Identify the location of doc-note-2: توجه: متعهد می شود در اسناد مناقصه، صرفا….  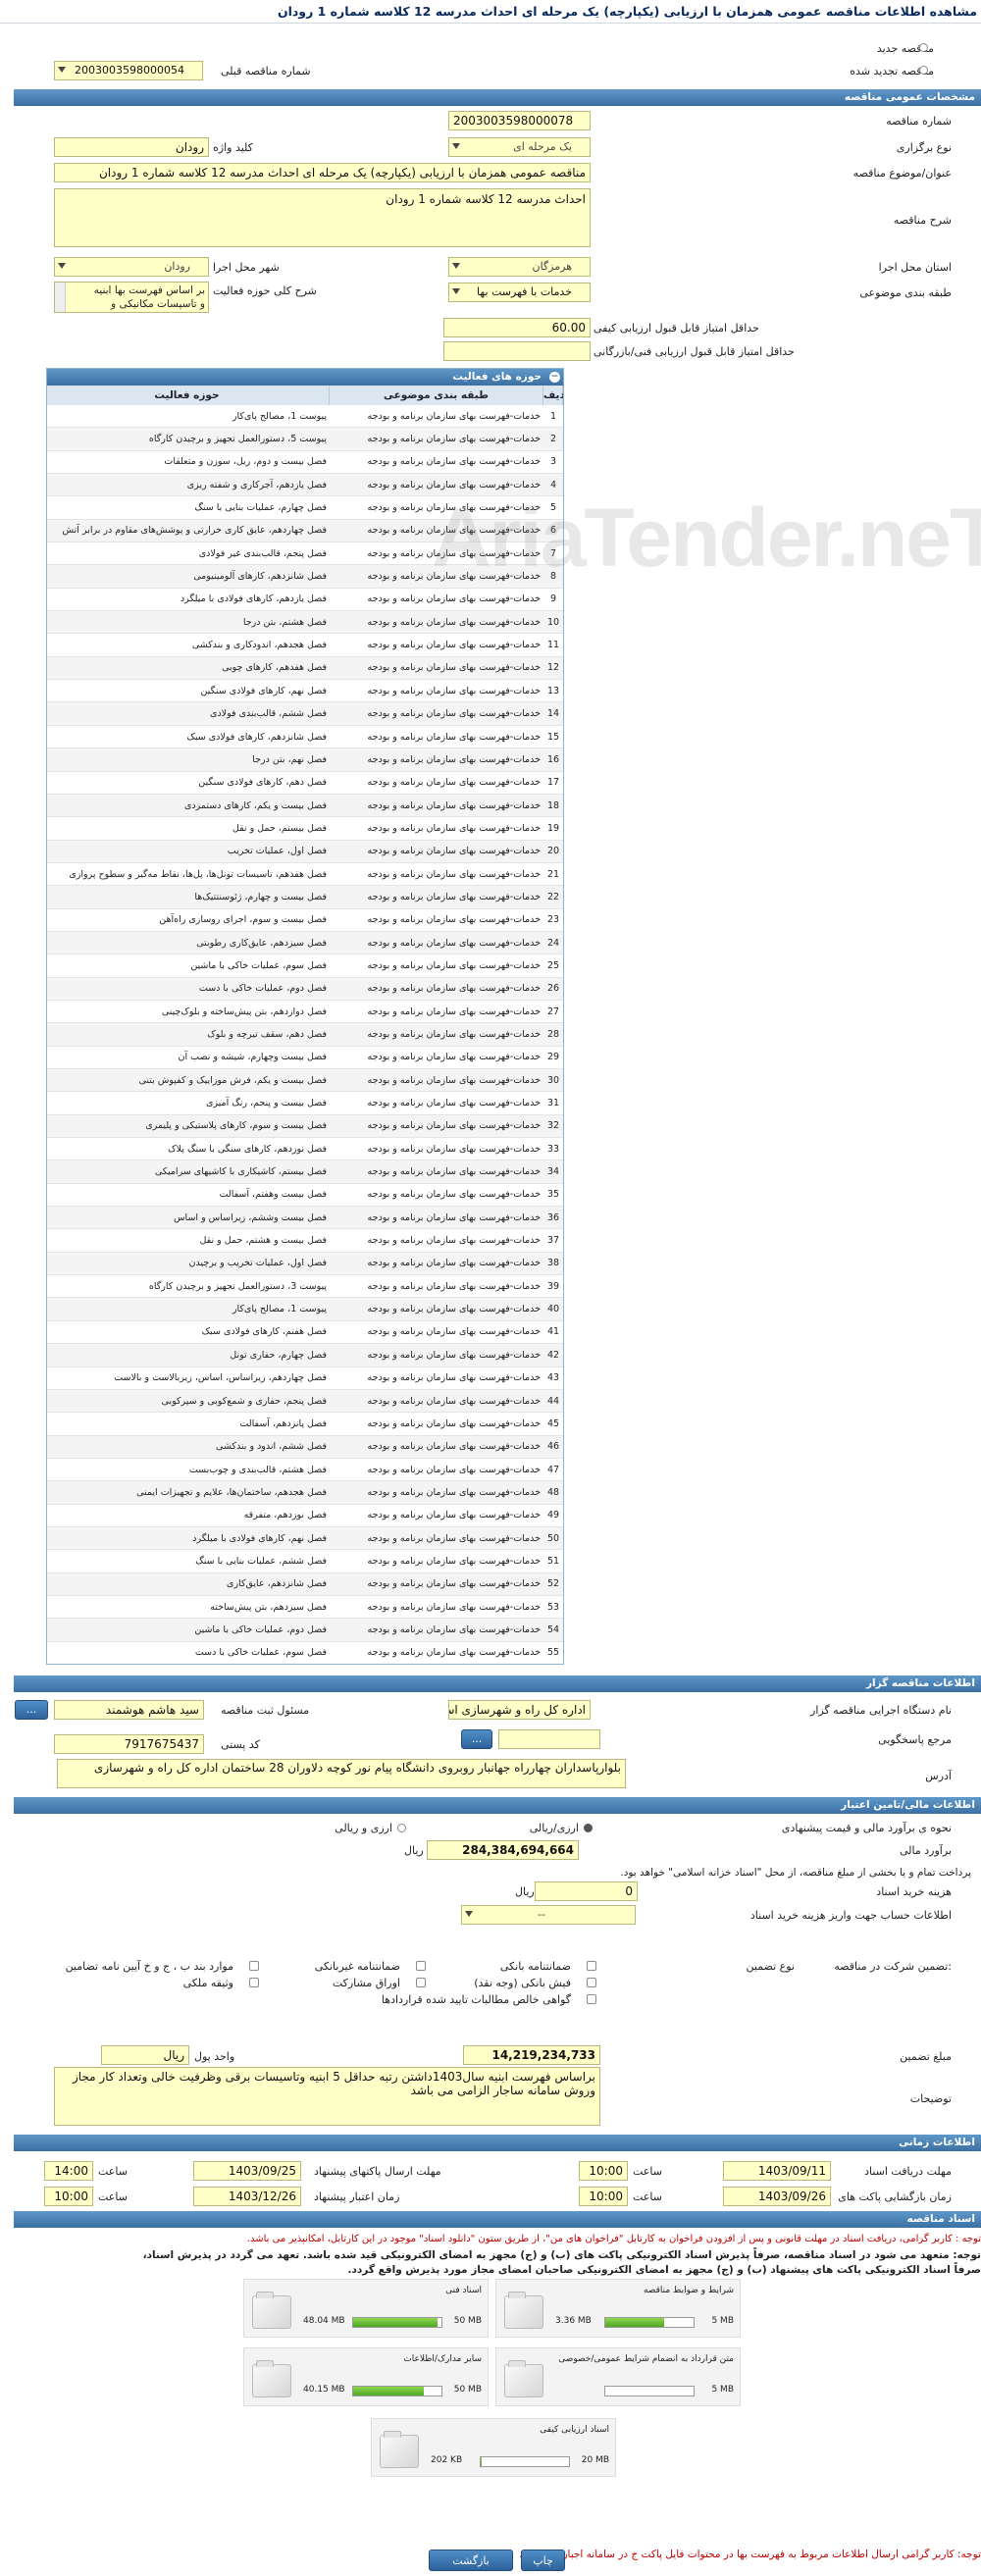
(561, 2255).